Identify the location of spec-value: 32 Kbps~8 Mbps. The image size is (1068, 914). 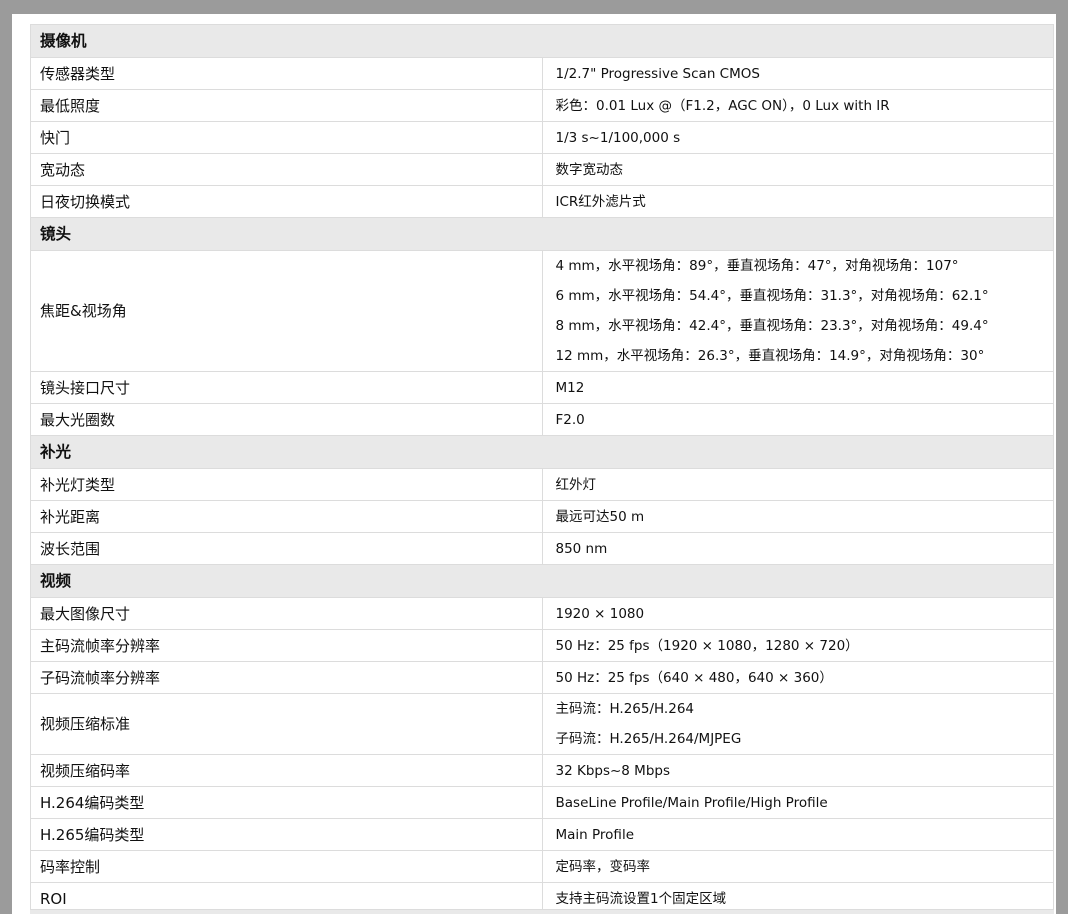
(797, 770).